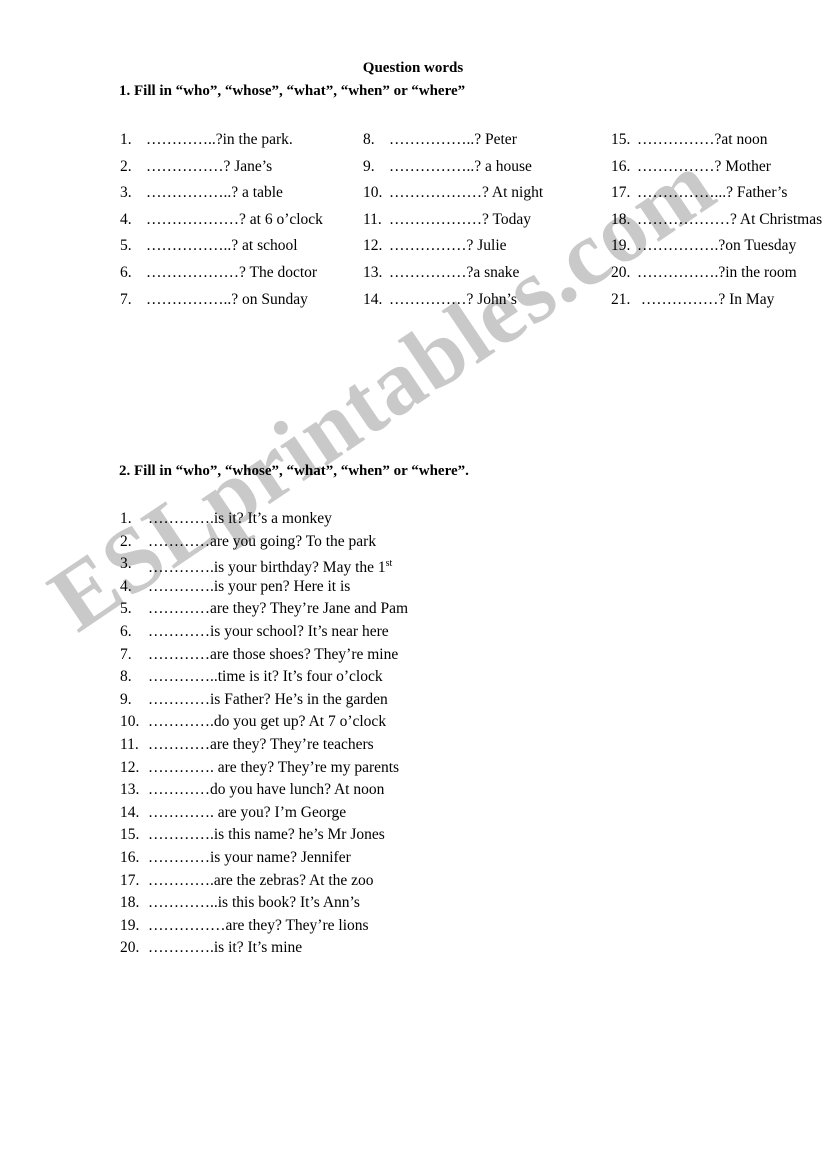 The width and height of the screenshot is (826, 1169). I want to click on list-item-main-text: ………….is your birthday? May the 1, so click(267, 568).